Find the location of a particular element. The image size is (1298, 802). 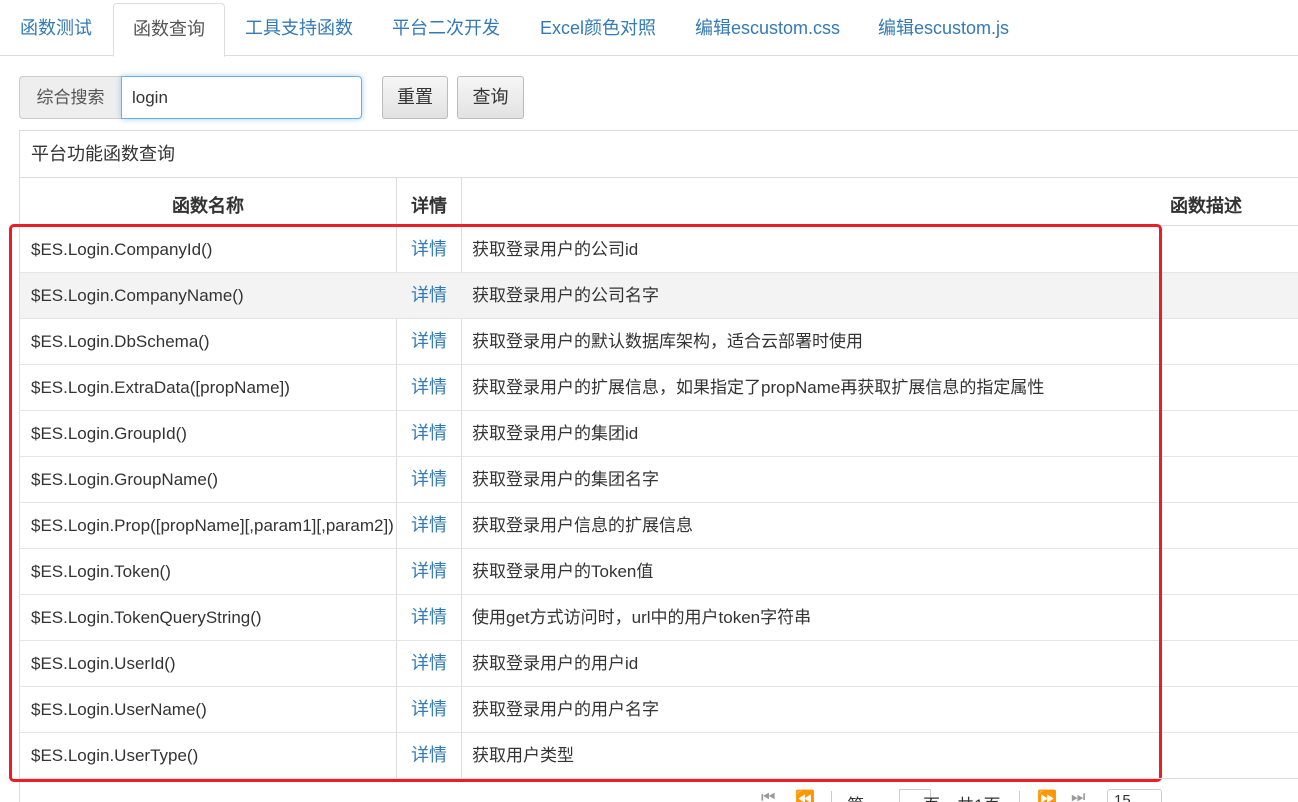

tab-edit-js: 编辑escustom.js is located at coordinates (943, 29).